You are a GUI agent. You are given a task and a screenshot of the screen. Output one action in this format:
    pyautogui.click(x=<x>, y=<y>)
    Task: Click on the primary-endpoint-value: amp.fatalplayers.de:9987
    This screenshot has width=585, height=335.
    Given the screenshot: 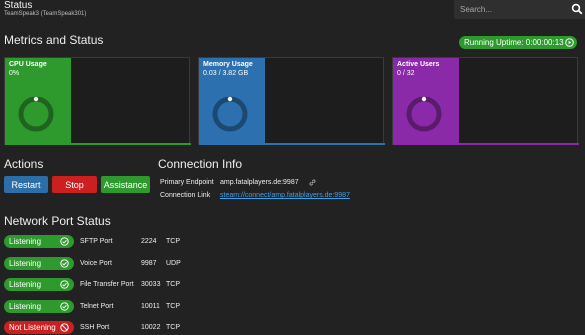 What is the action you would take?
    pyautogui.click(x=259, y=182)
    